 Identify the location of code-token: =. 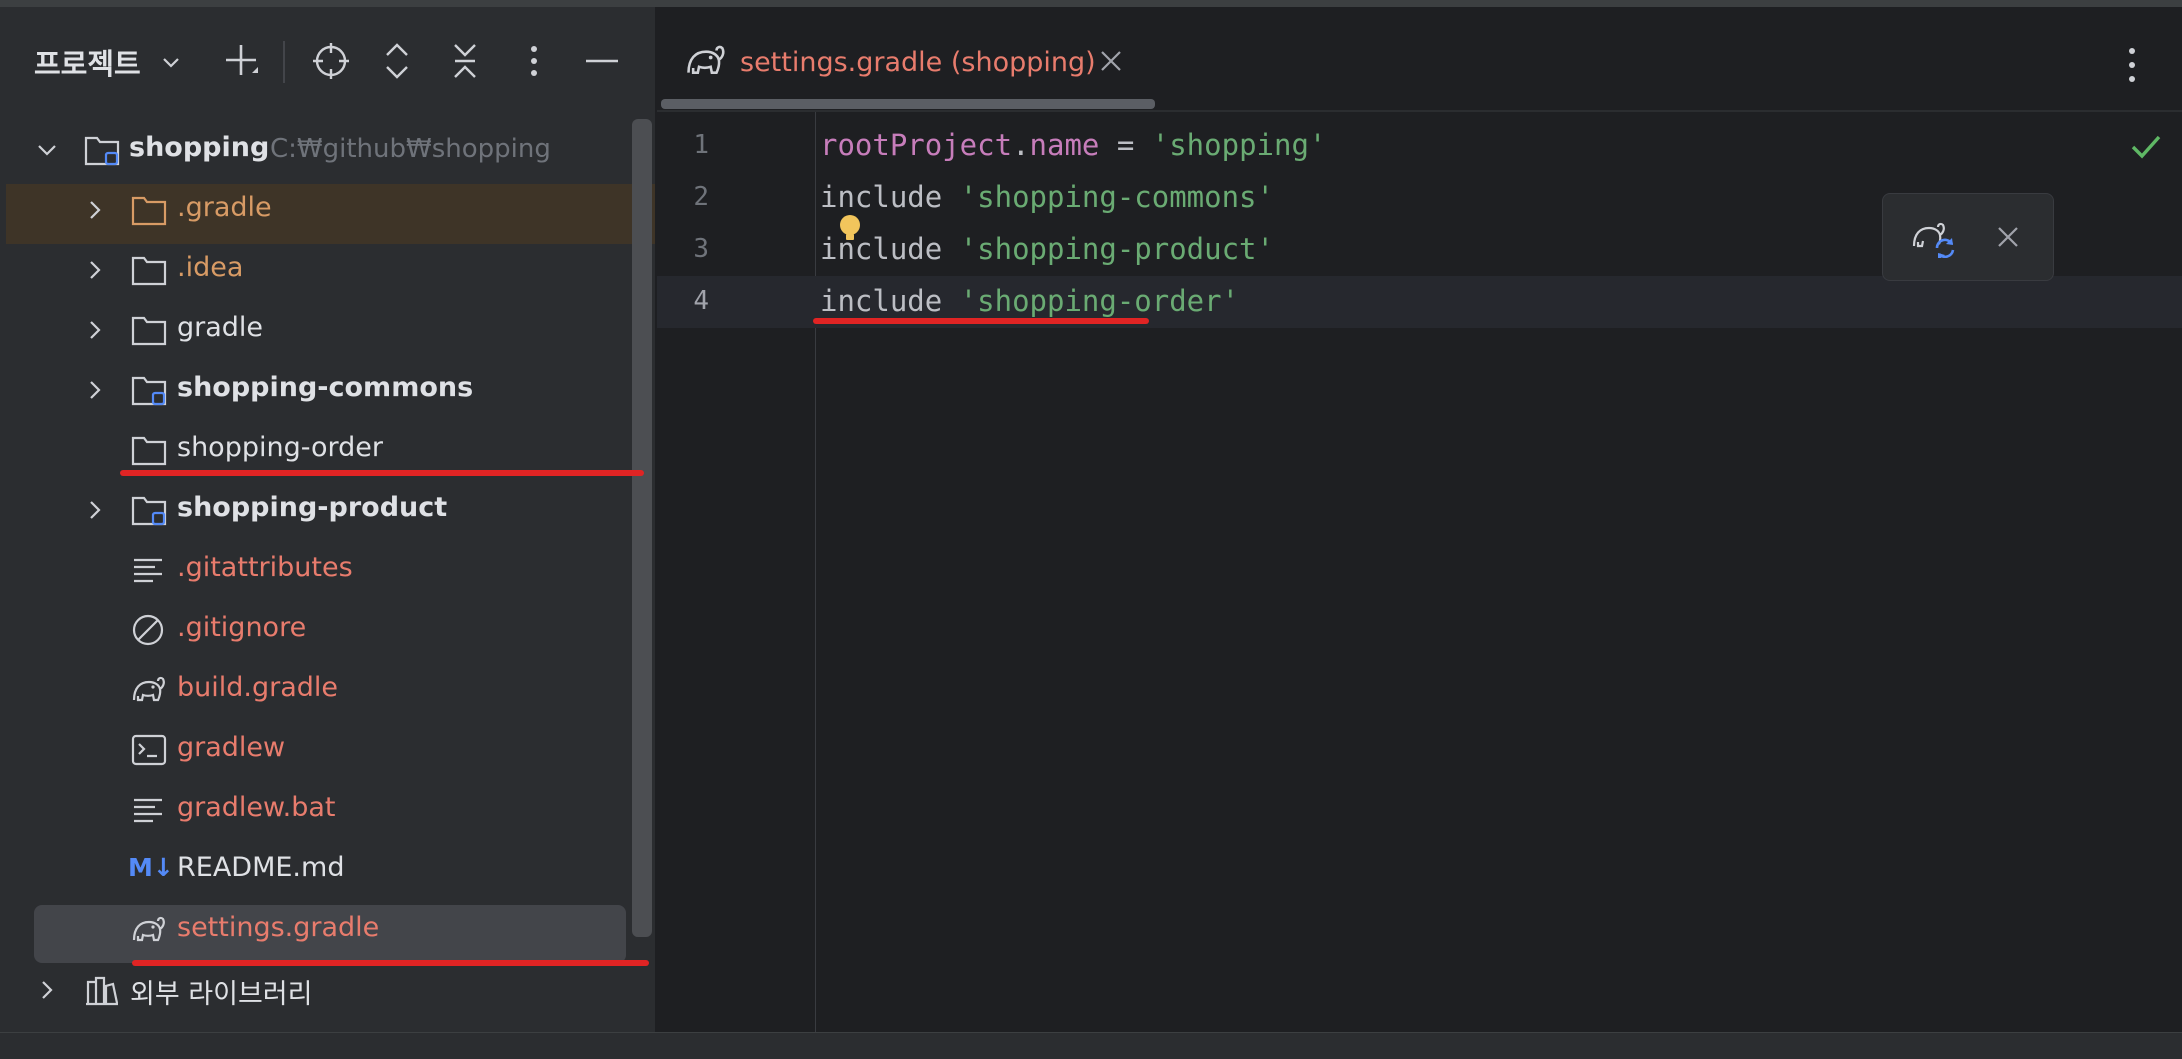
(1125, 145).